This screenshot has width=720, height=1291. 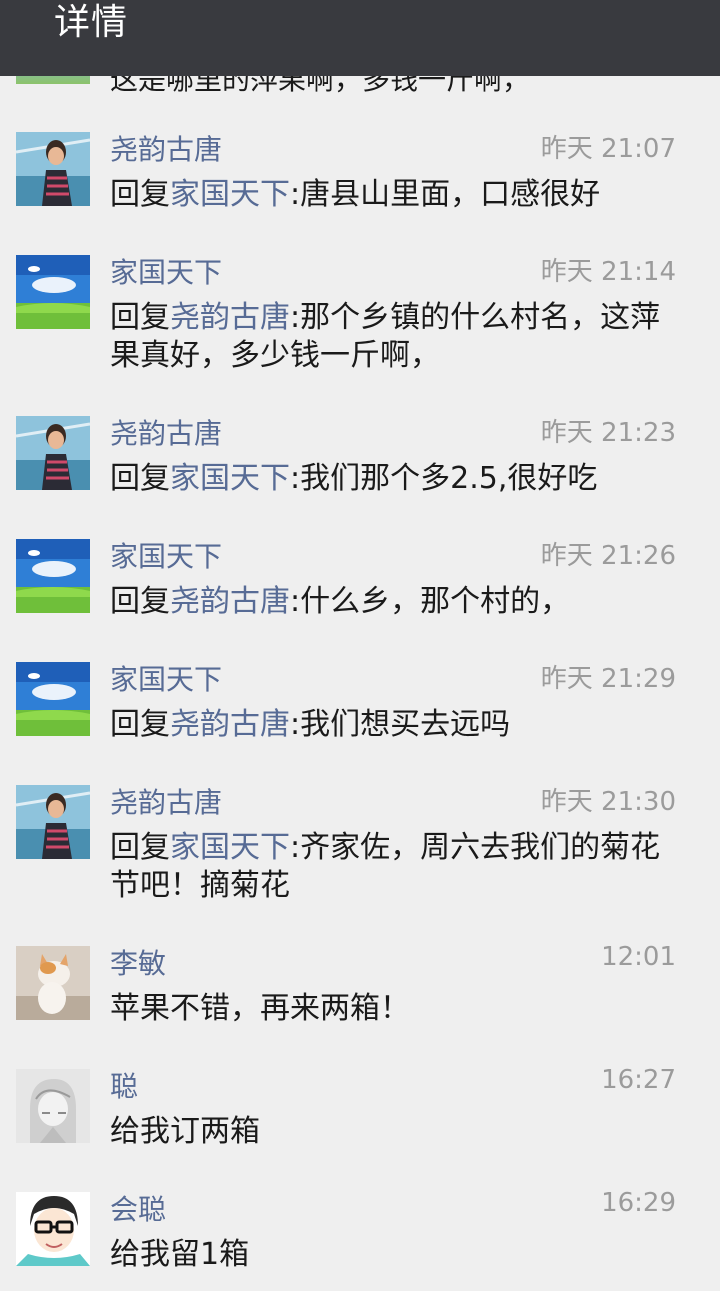 I want to click on commenter-name: 聪, so click(x=124, y=1085).